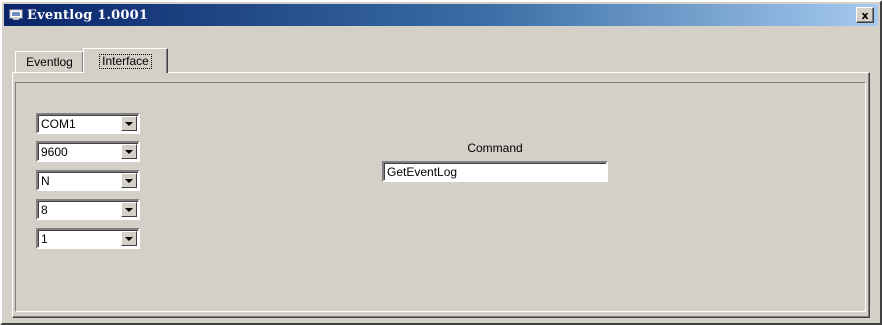  What do you see at coordinates (88, 209) in the screenshot?
I see `databits-select: 8` at bounding box center [88, 209].